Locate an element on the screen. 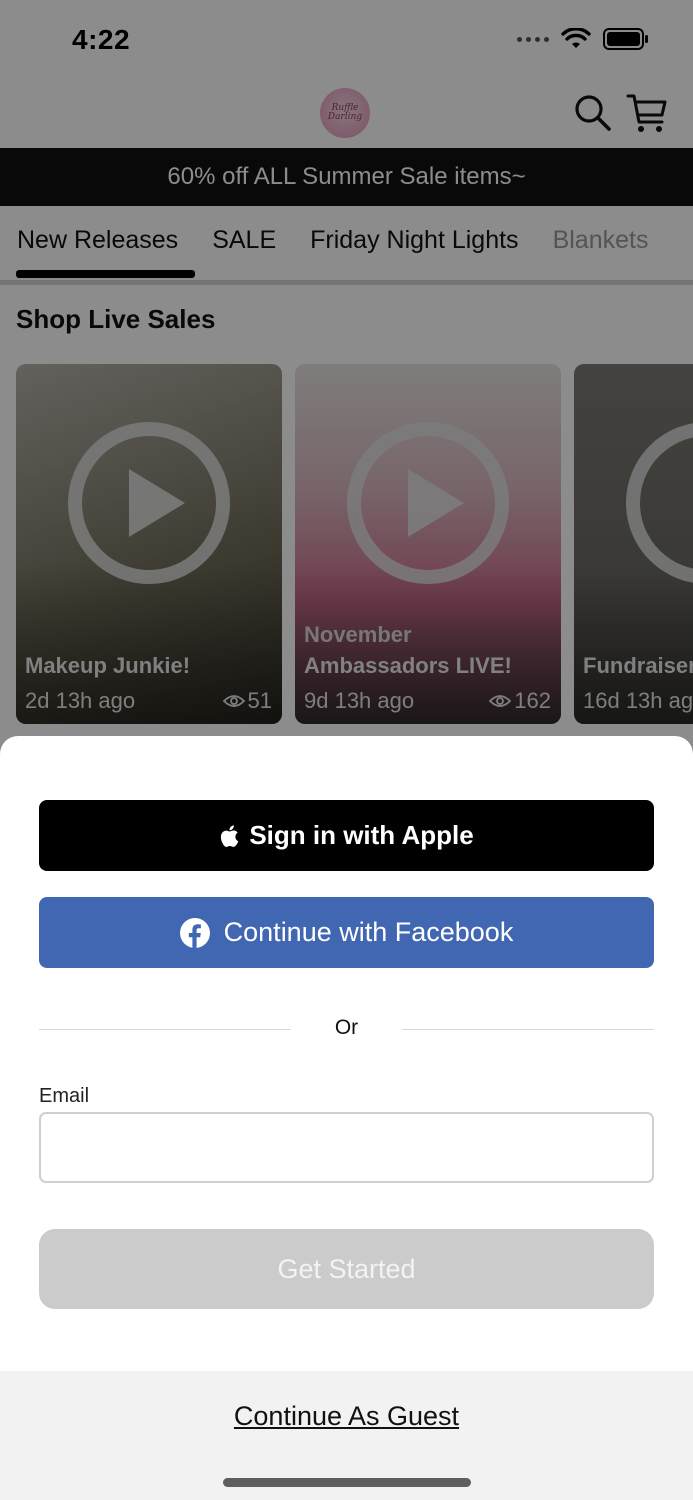  email-label: Email is located at coordinates (64, 1096).